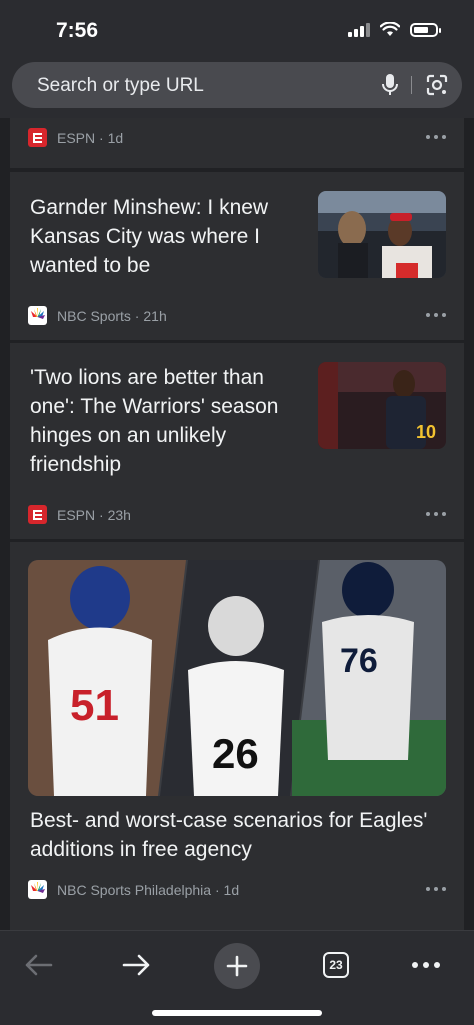 The height and width of the screenshot is (1025, 474). I want to click on search-divider, so click(411, 85).